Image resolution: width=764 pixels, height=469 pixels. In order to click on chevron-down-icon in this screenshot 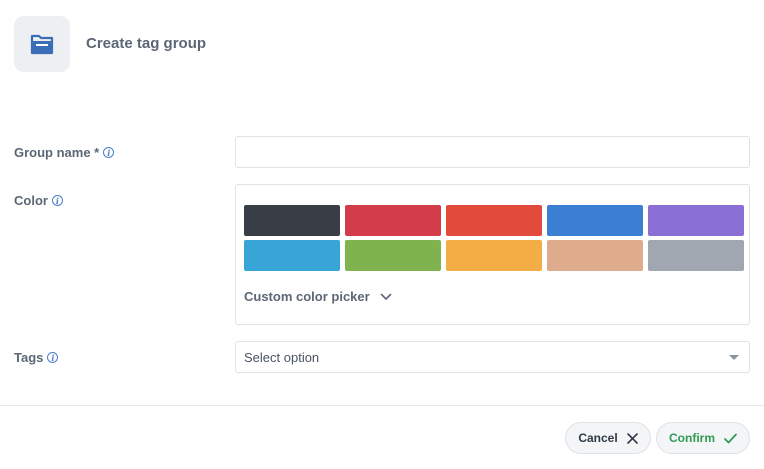, I will do `click(386, 296)`.